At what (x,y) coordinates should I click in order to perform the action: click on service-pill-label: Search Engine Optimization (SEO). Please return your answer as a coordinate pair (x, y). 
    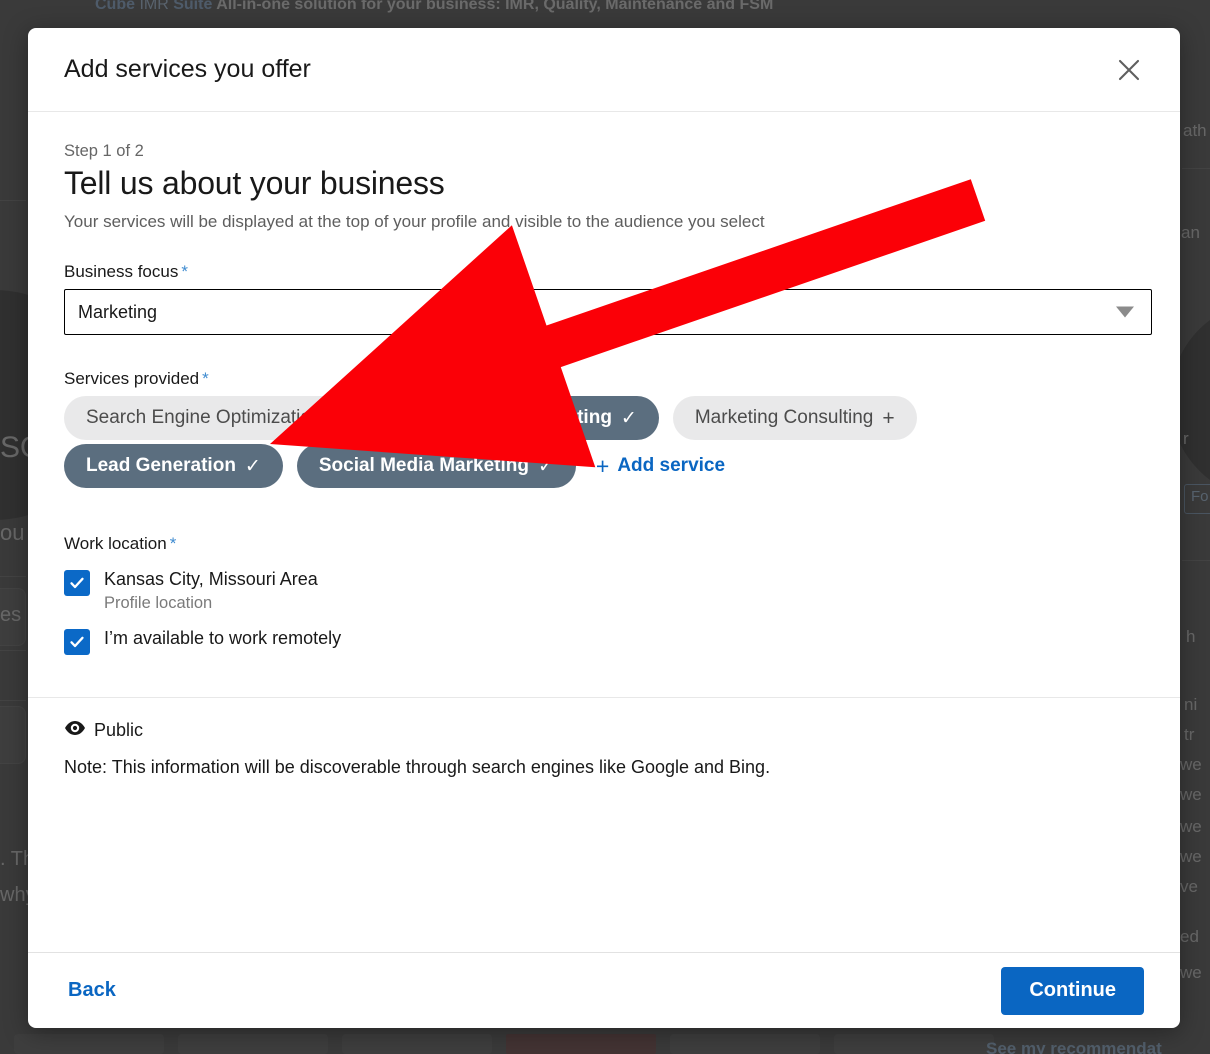
    Looking at the image, I should click on (233, 417).